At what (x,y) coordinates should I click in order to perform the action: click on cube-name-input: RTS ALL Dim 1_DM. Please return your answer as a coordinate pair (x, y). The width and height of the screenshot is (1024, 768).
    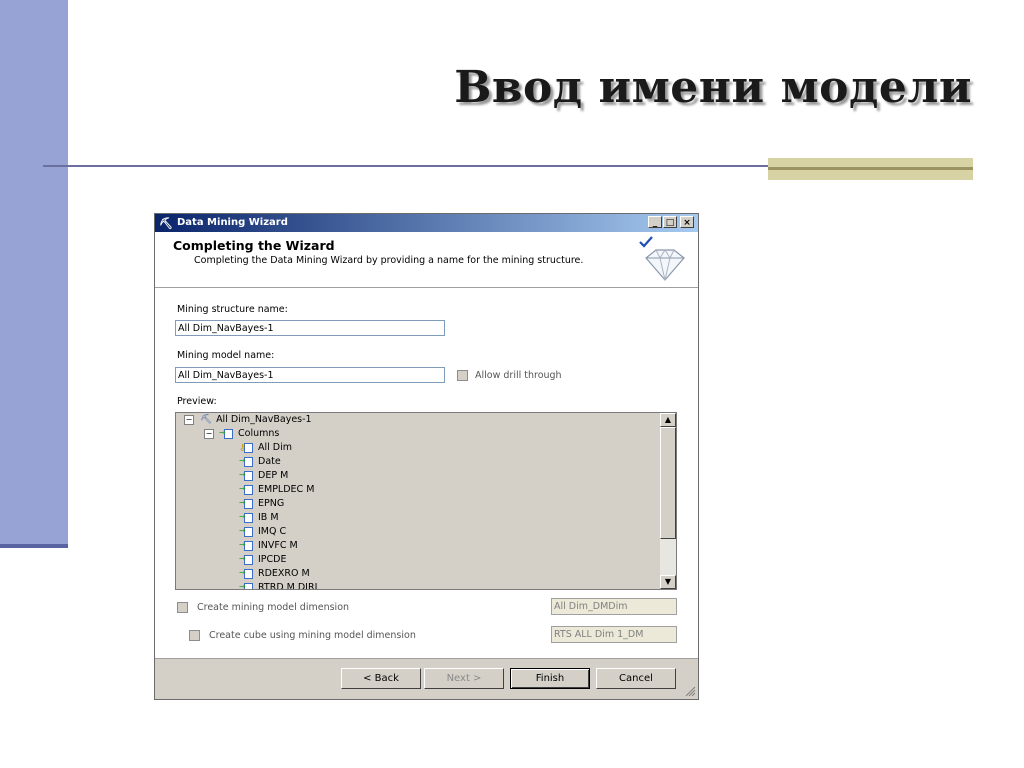
    Looking at the image, I should click on (614, 634).